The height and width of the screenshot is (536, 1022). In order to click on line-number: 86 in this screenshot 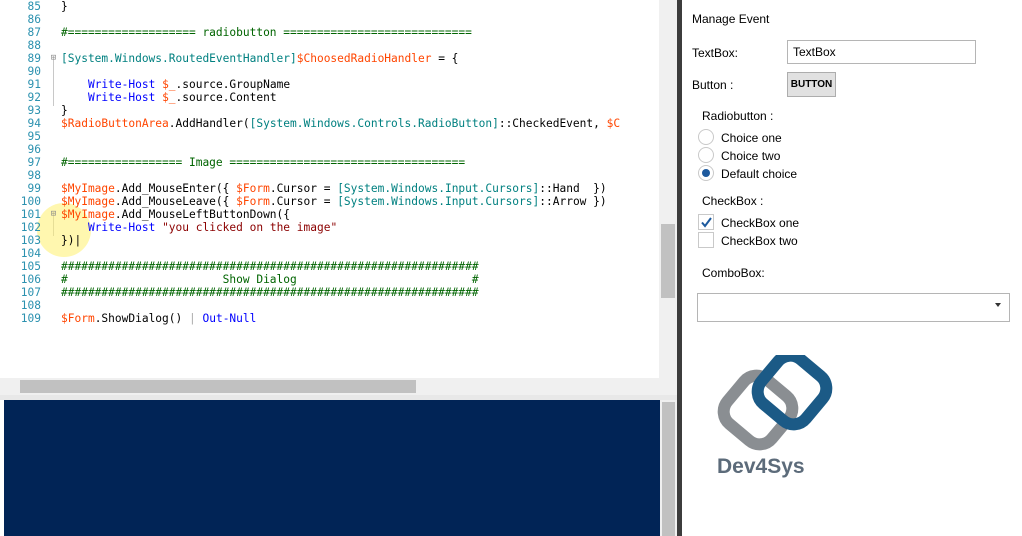, I will do `click(34, 19)`.